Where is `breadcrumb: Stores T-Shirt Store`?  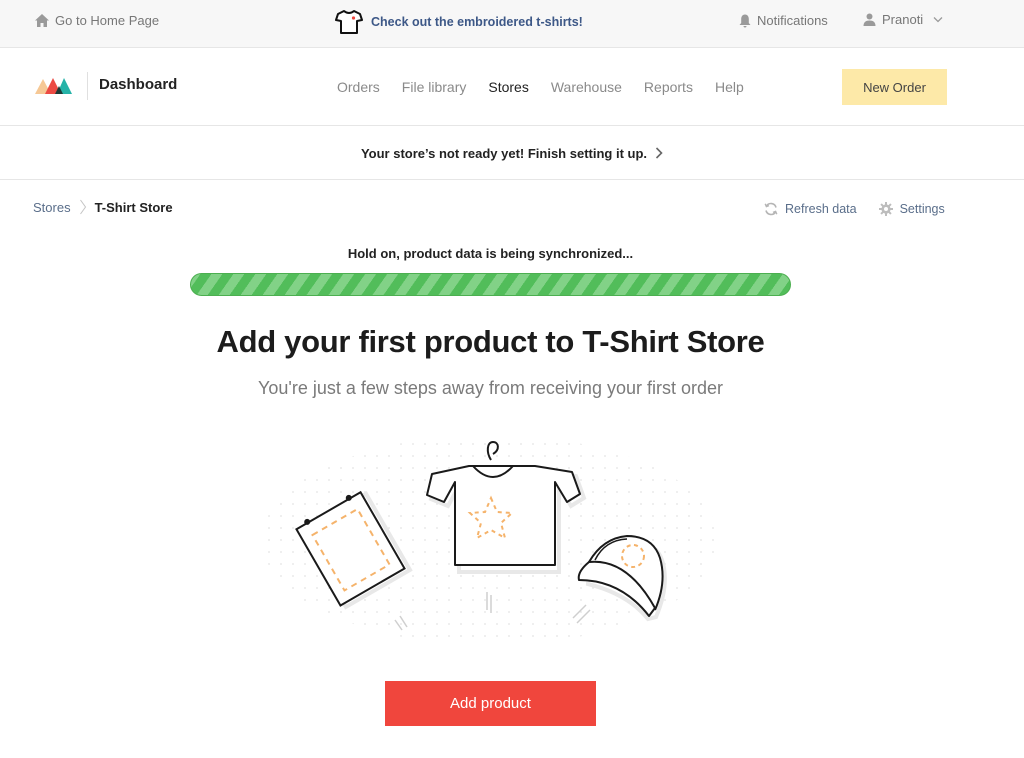
breadcrumb: Stores T-Shirt Store is located at coordinates (103, 207).